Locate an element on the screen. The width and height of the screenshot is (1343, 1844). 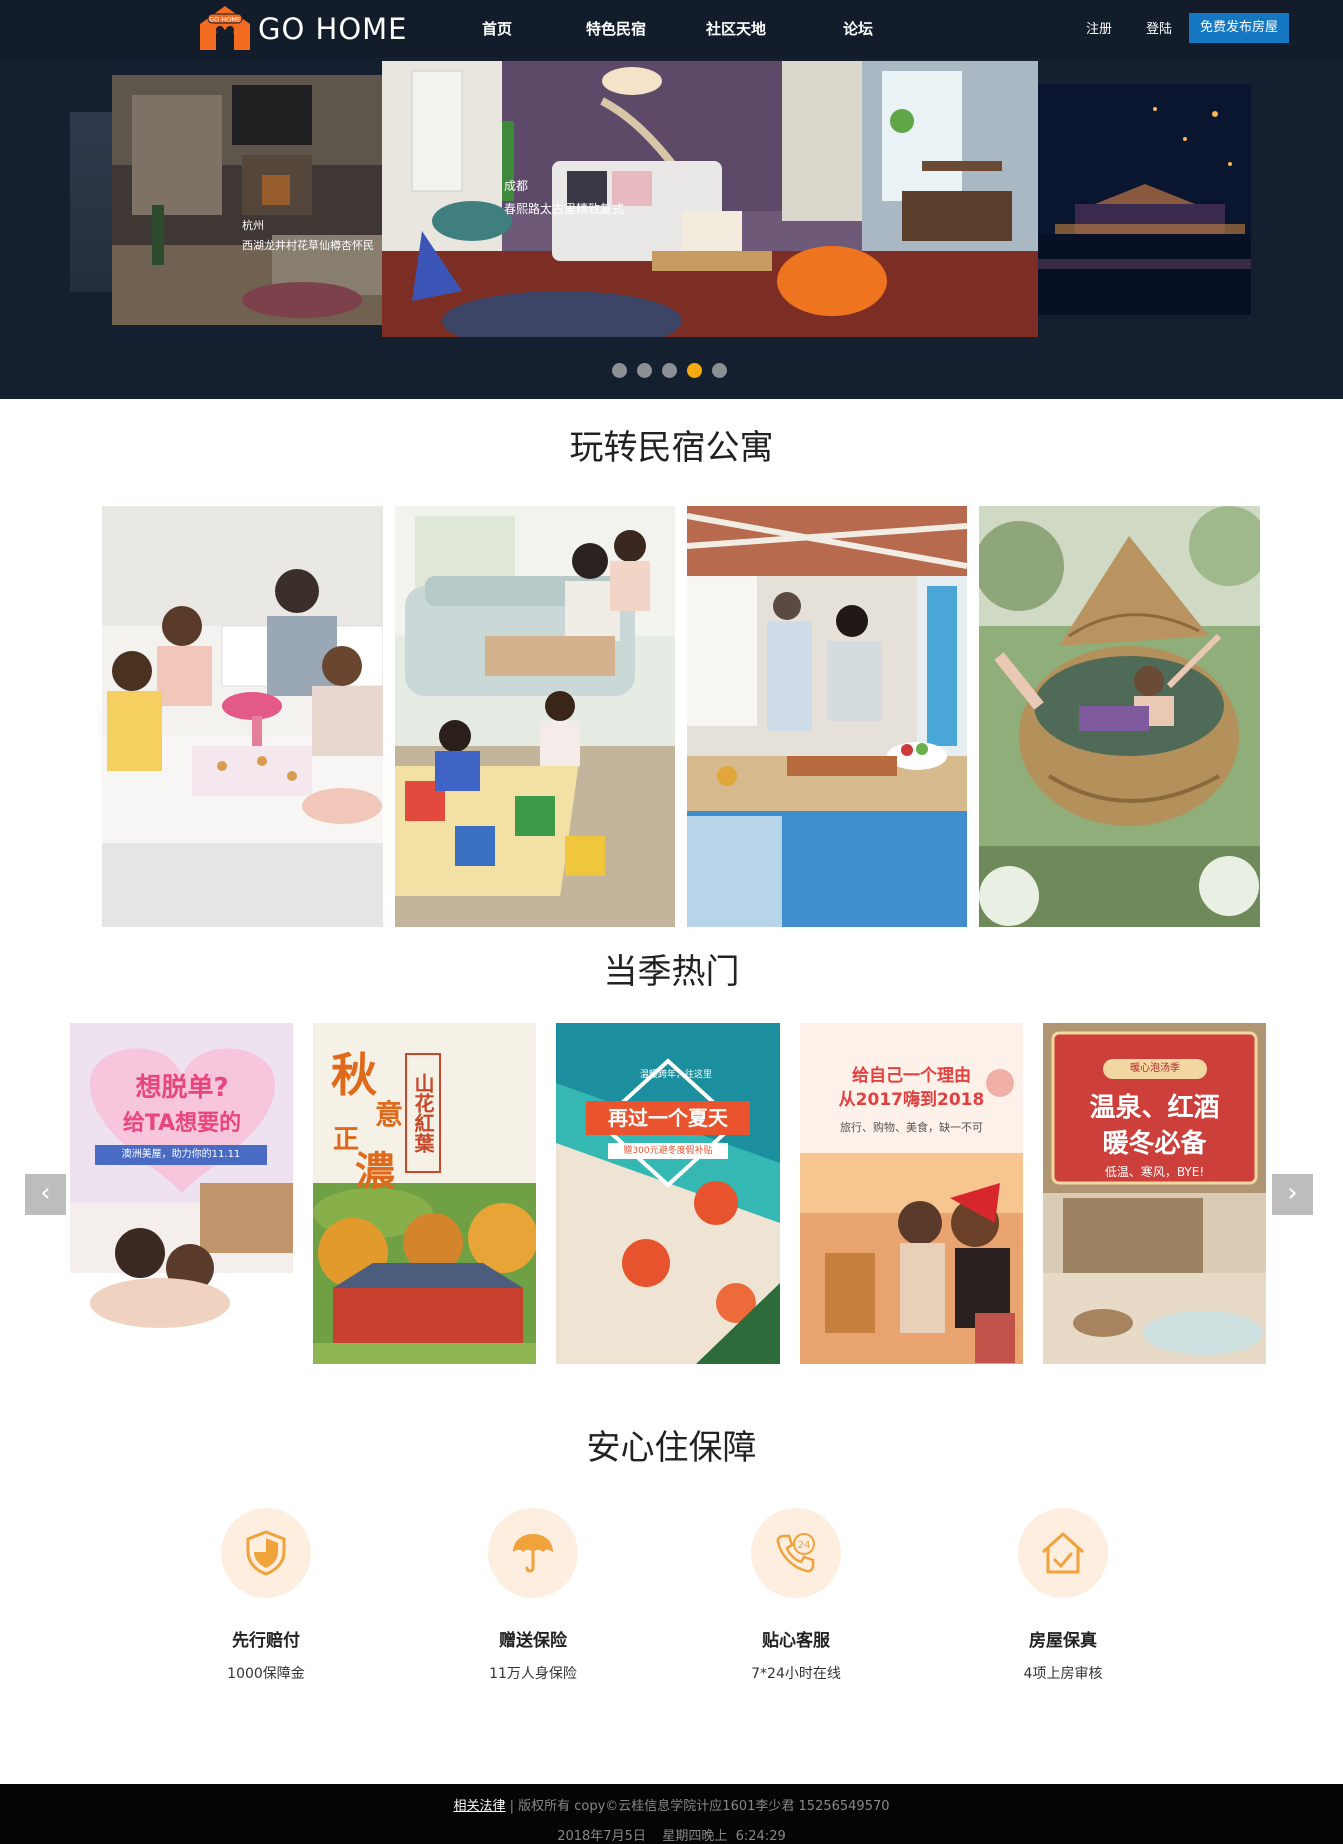
umbrella-icon is located at coordinates (533, 1553).